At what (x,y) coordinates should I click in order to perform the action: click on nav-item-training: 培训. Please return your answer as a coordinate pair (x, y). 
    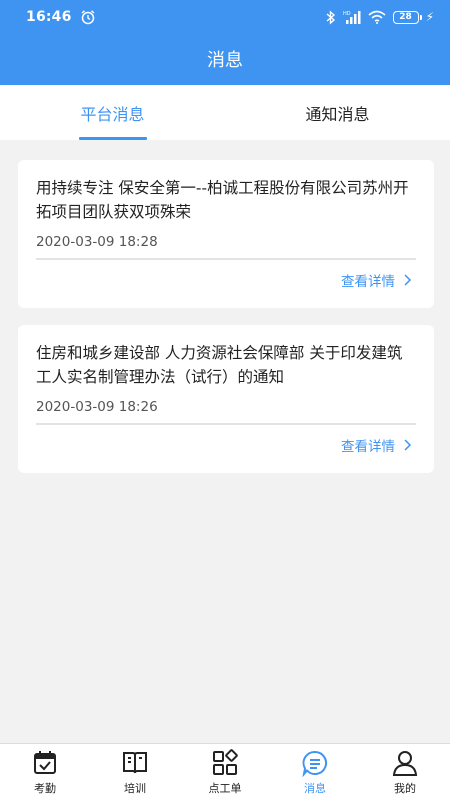
    Looking at the image, I should click on (135, 772).